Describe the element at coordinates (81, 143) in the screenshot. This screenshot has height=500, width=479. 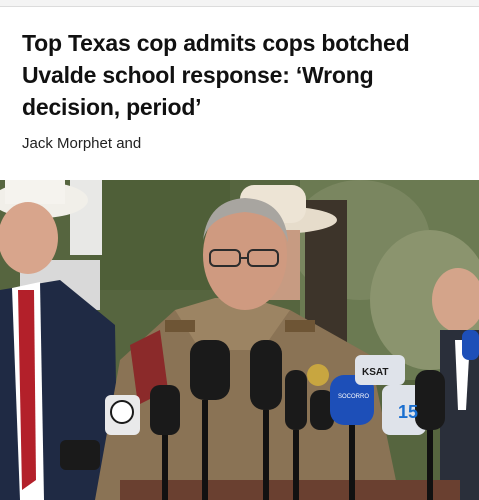
I see `article-byline: Jack Morphet and` at that location.